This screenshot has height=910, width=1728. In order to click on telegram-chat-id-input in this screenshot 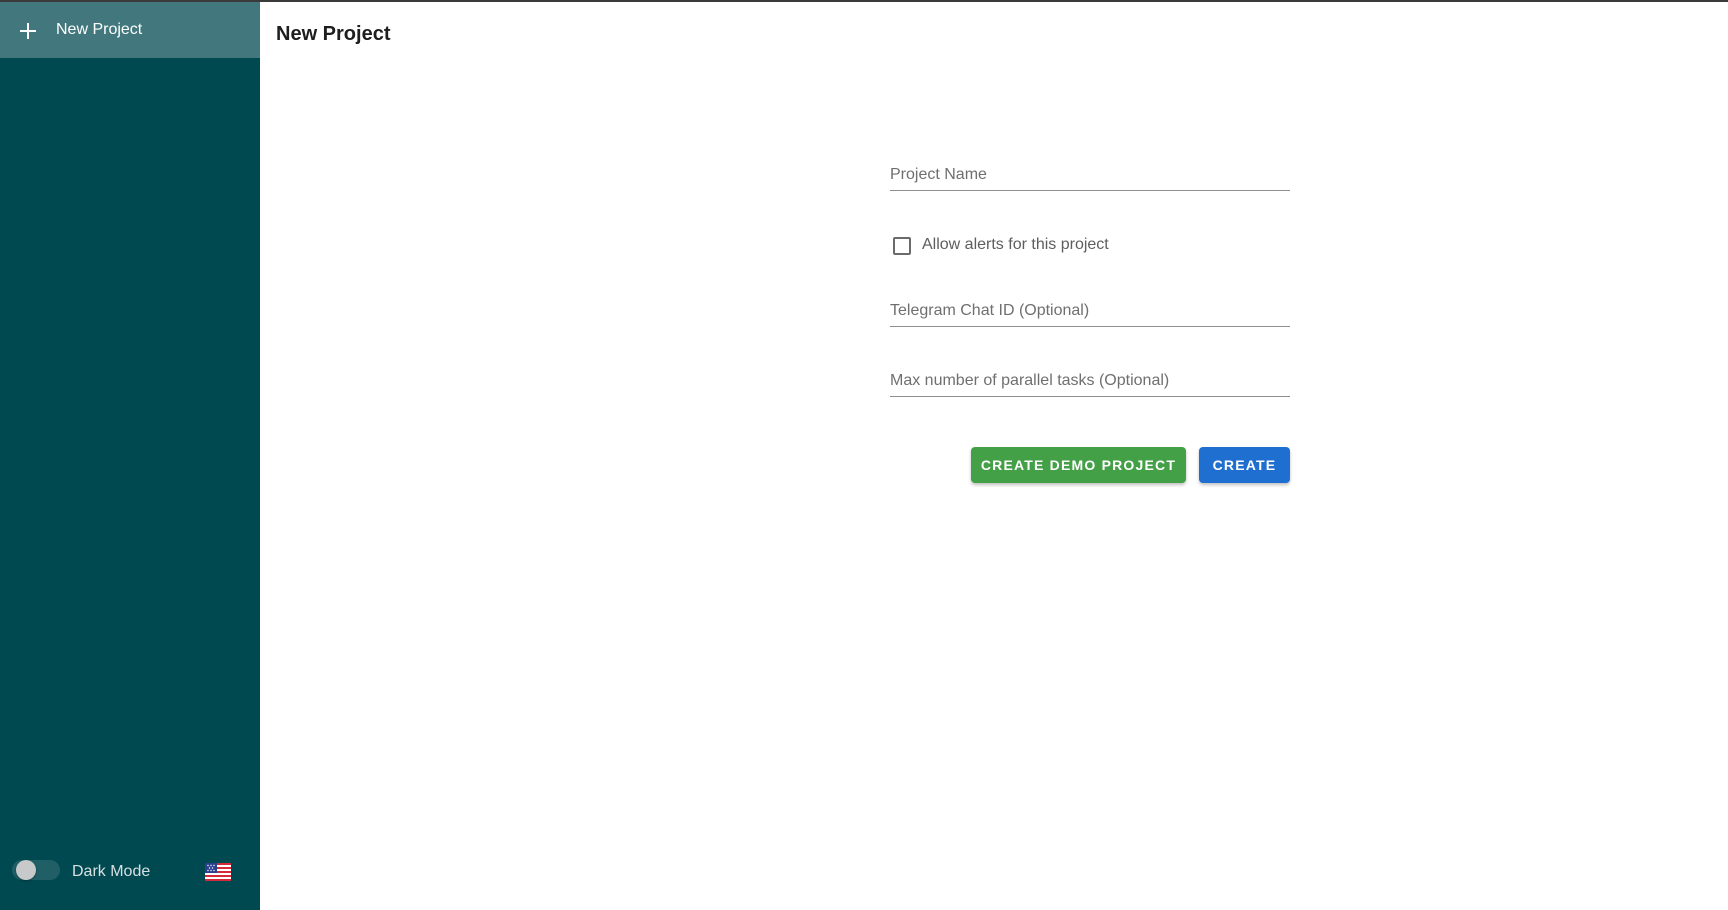, I will do `click(1090, 311)`.